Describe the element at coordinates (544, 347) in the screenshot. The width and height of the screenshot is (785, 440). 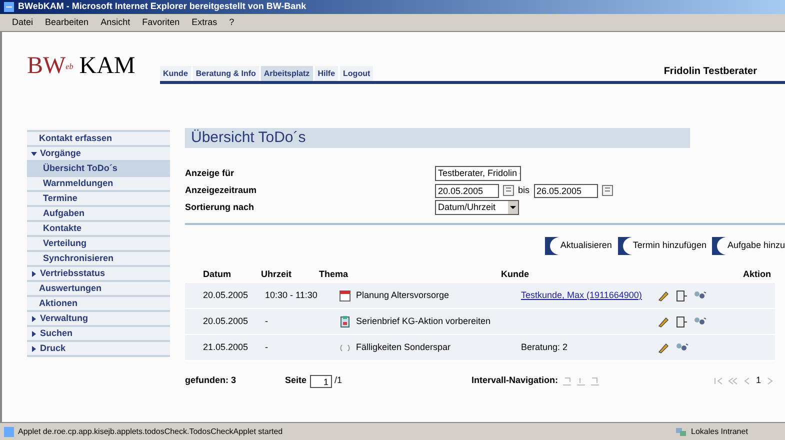
I see `customer-cell: Beratung: 2` at that location.